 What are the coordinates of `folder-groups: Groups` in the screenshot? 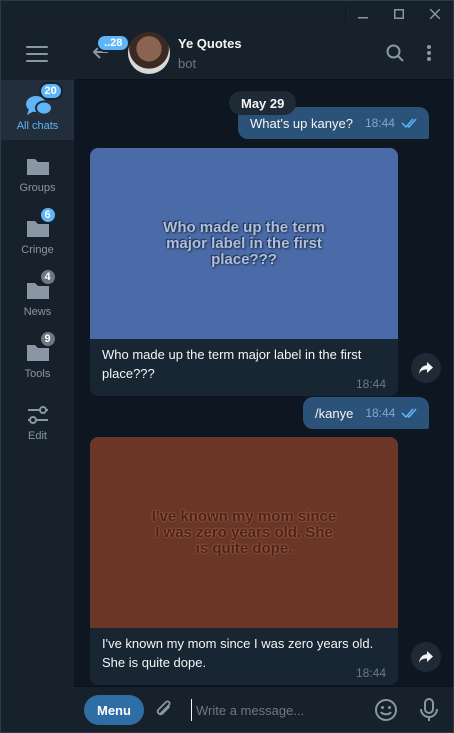 It's located at (37, 172).